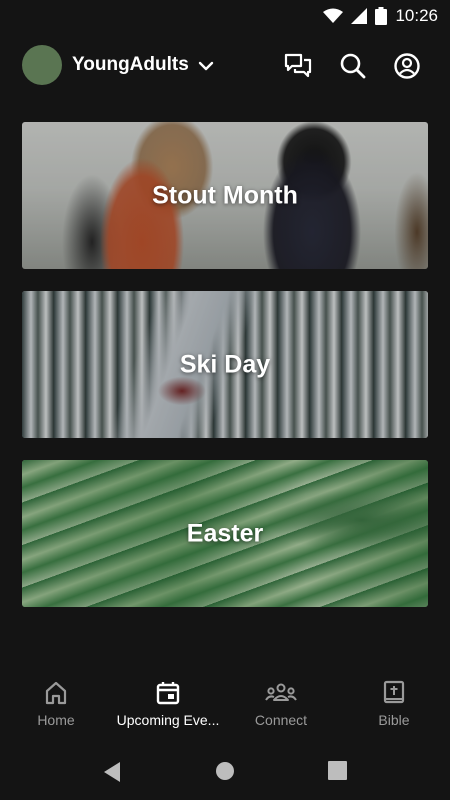  Describe the element at coordinates (281, 720) in the screenshot. I see `nav-connect-label: Connect` at that location.